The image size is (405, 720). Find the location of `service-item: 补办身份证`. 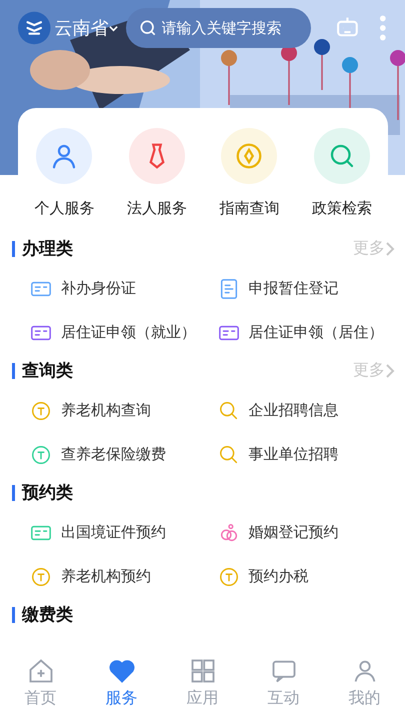

service-item: 补办身份证 is located at coordinates (124, 289).